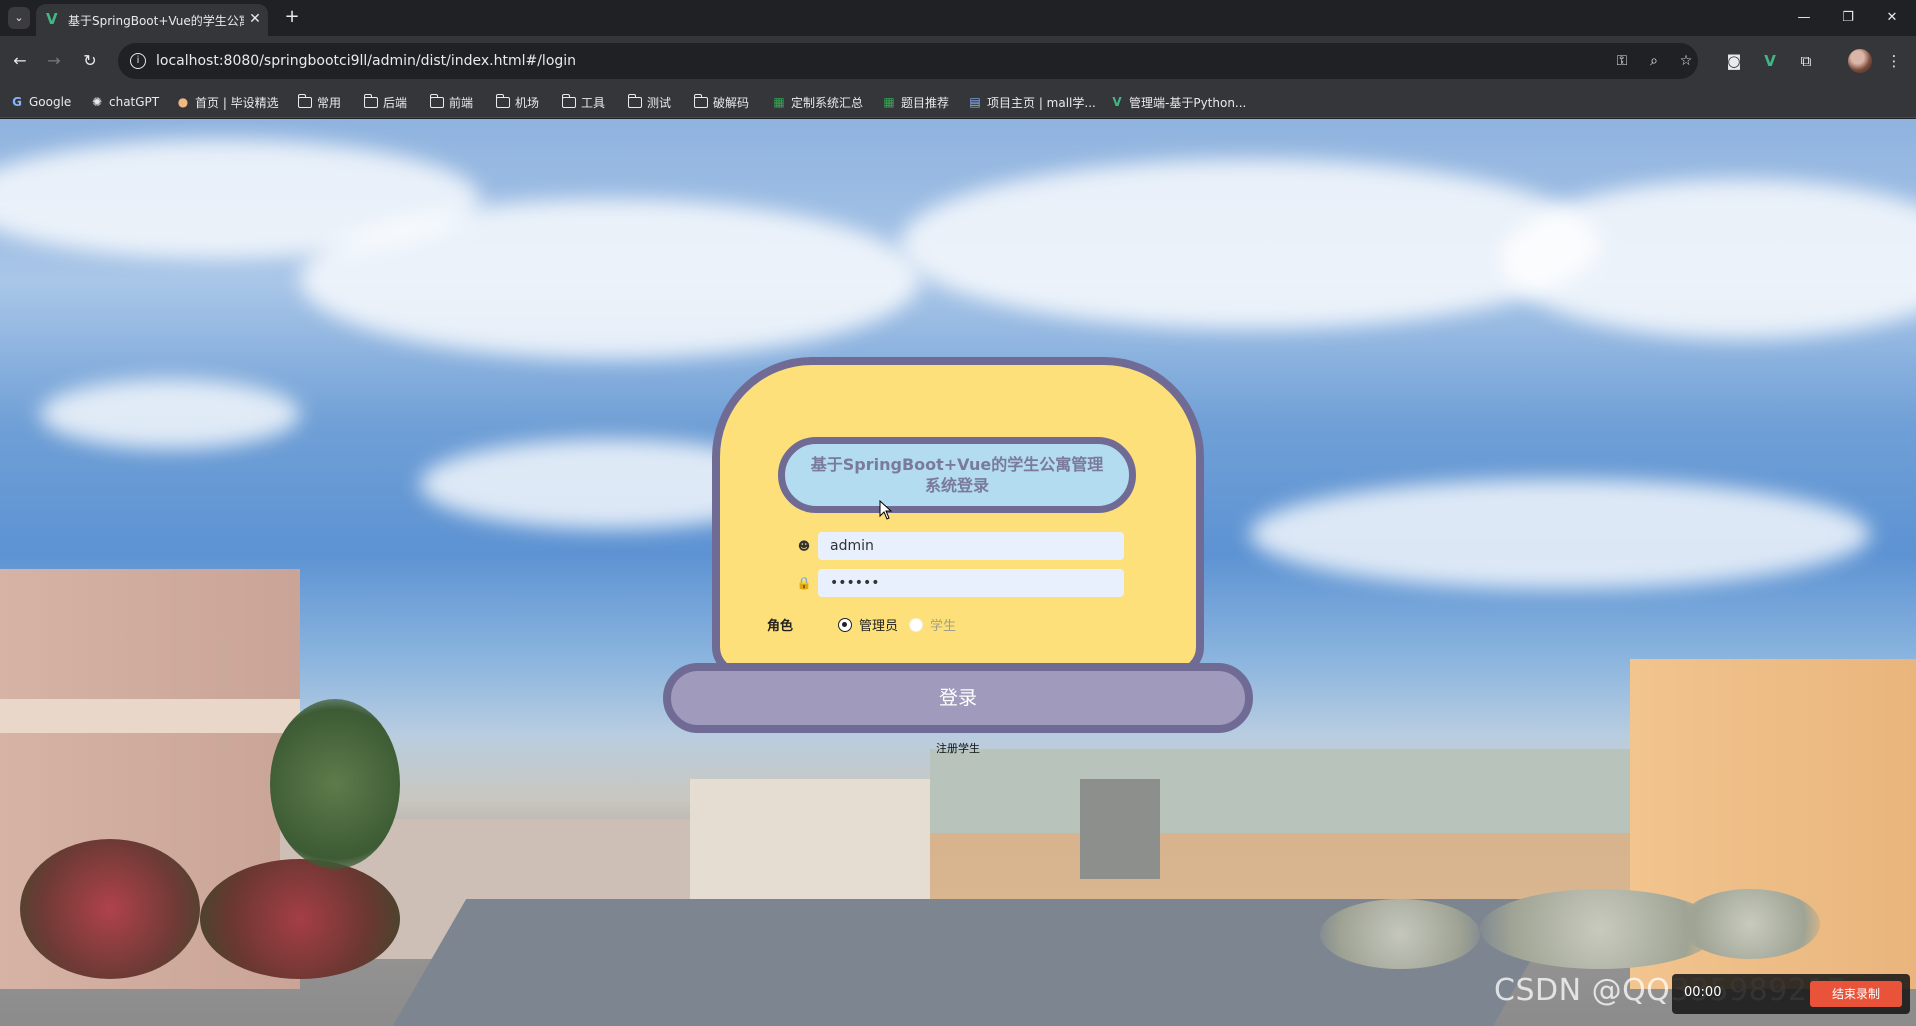  Describe the element at coordinates (237, 102) in the screenshot. I see `bookmark-label: 首页 | 毕设精选` at that location.